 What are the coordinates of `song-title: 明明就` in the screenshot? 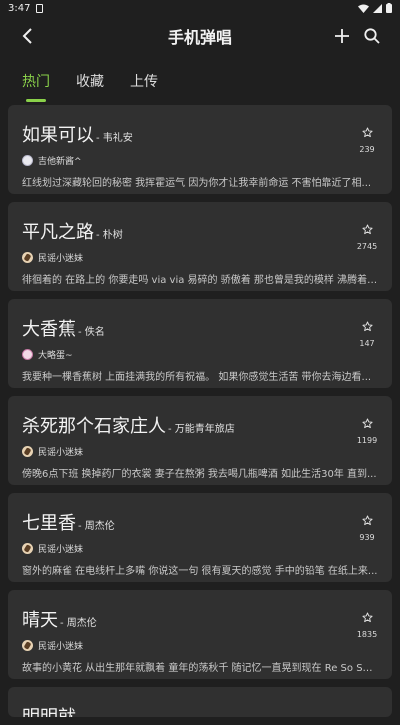 It's located at (49, 710).